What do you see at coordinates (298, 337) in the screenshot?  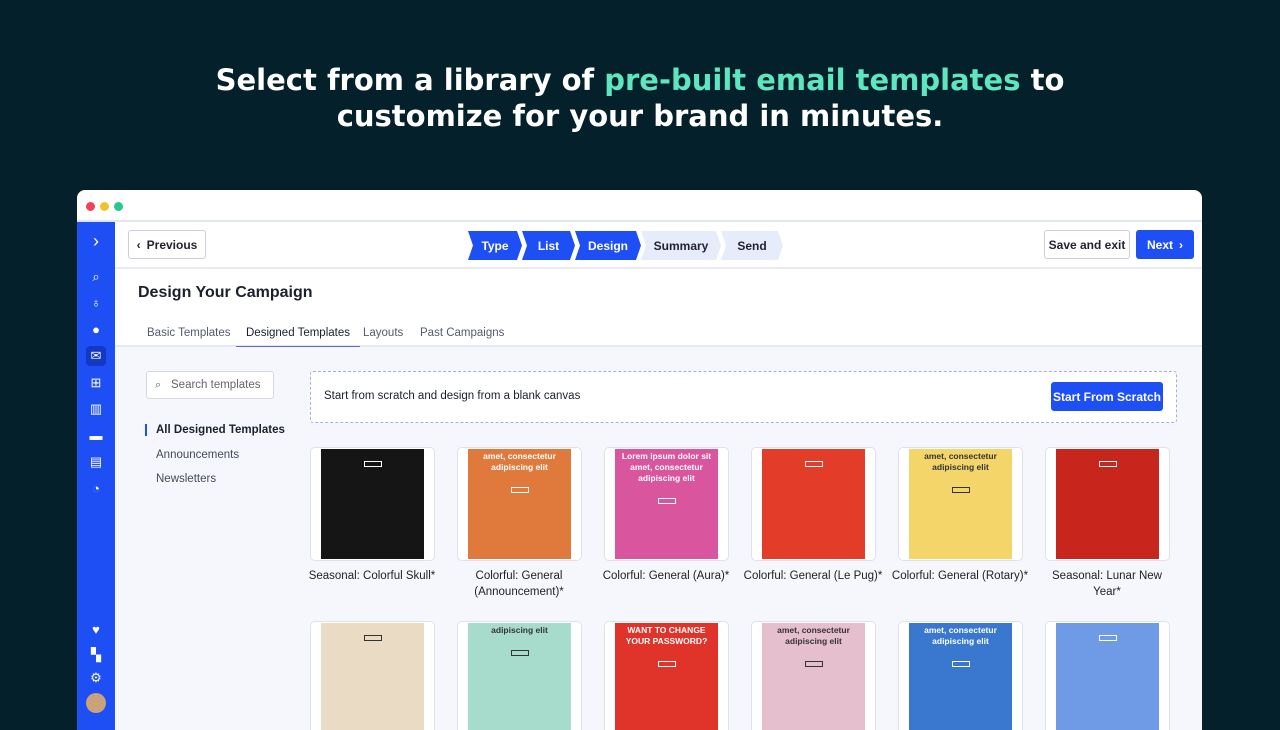 I see `tab-designed-templates: Designed Templates` at bounding box center [298, 337].